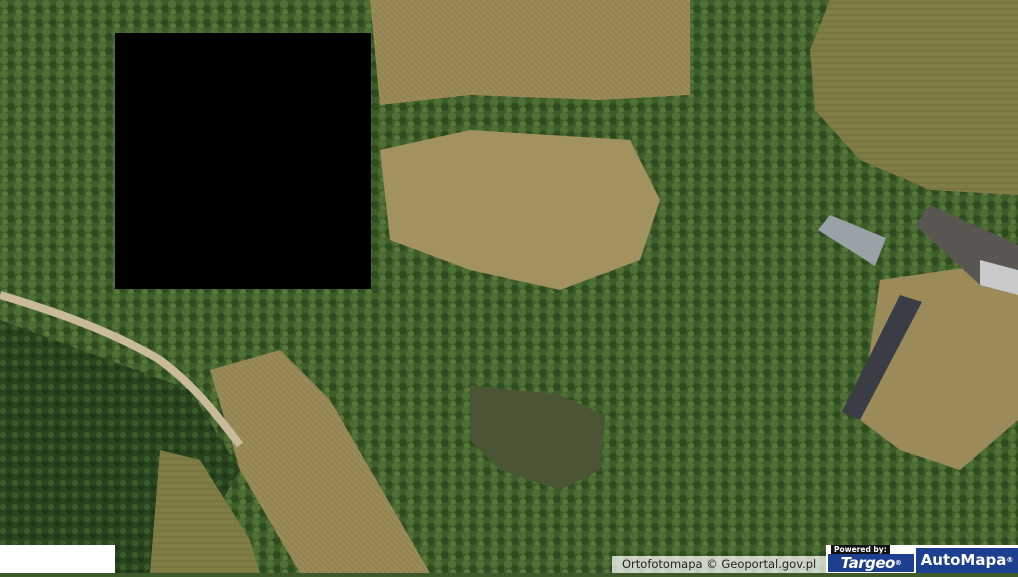 This screenshot has height=577, width=1018. I want to click on provider-logos: Powered by: Targeo® AutoMapa®, so click(922, 559).